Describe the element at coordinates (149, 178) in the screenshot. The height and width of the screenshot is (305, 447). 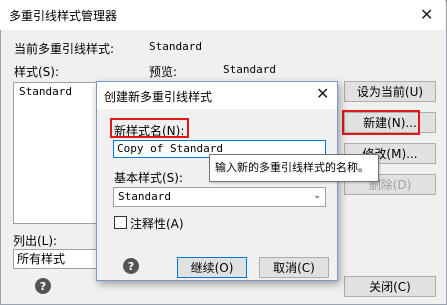
I see `base-style-label: 基本样式(S):` at that location.